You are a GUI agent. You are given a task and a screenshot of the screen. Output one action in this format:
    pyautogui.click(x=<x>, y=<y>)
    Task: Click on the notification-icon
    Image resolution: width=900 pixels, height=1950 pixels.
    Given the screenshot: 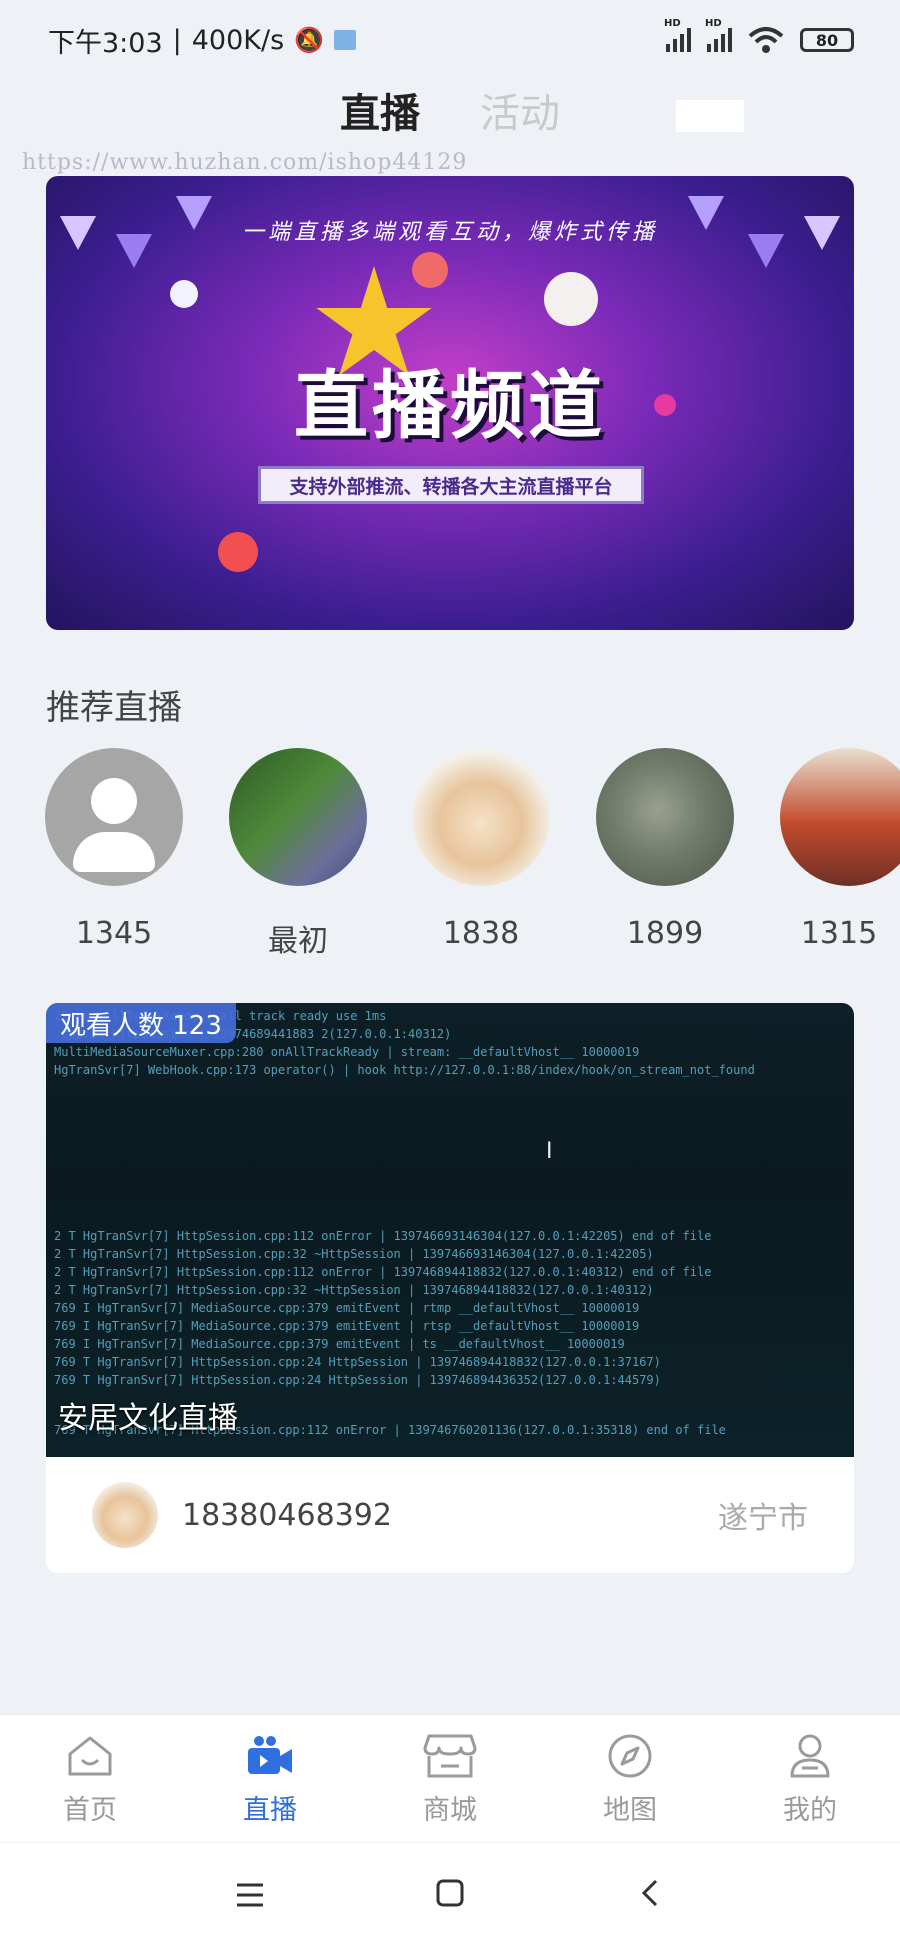 What is the action you would take?
    pyautogui.click(x=345, y=40)
    